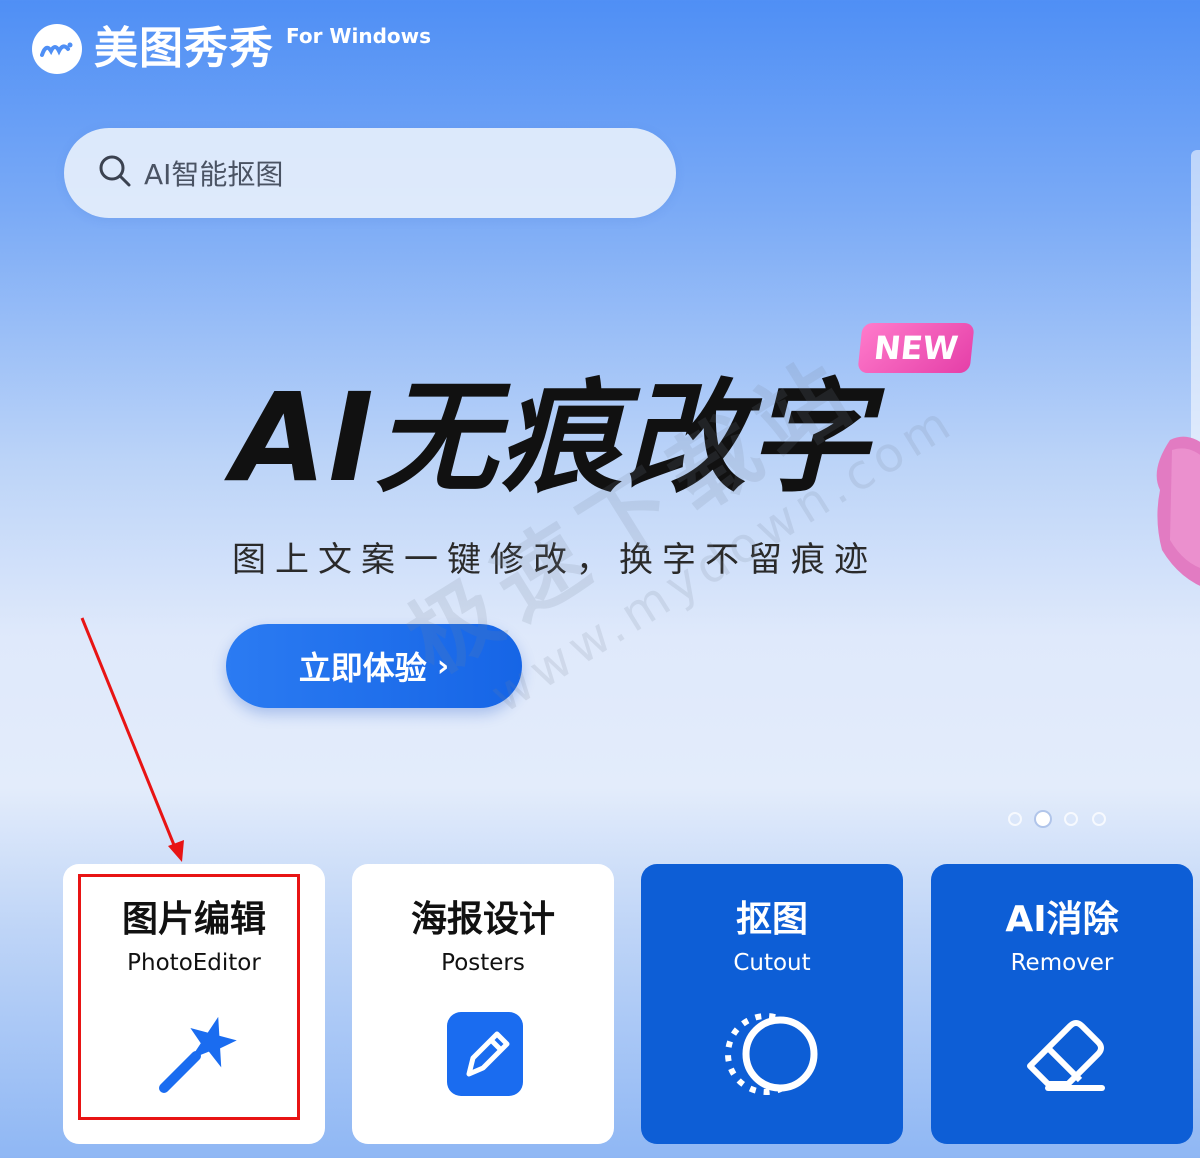 The width and height of the screenshot is (1200, 1158). I want to click on banner-decoration, so click(1178, 511).